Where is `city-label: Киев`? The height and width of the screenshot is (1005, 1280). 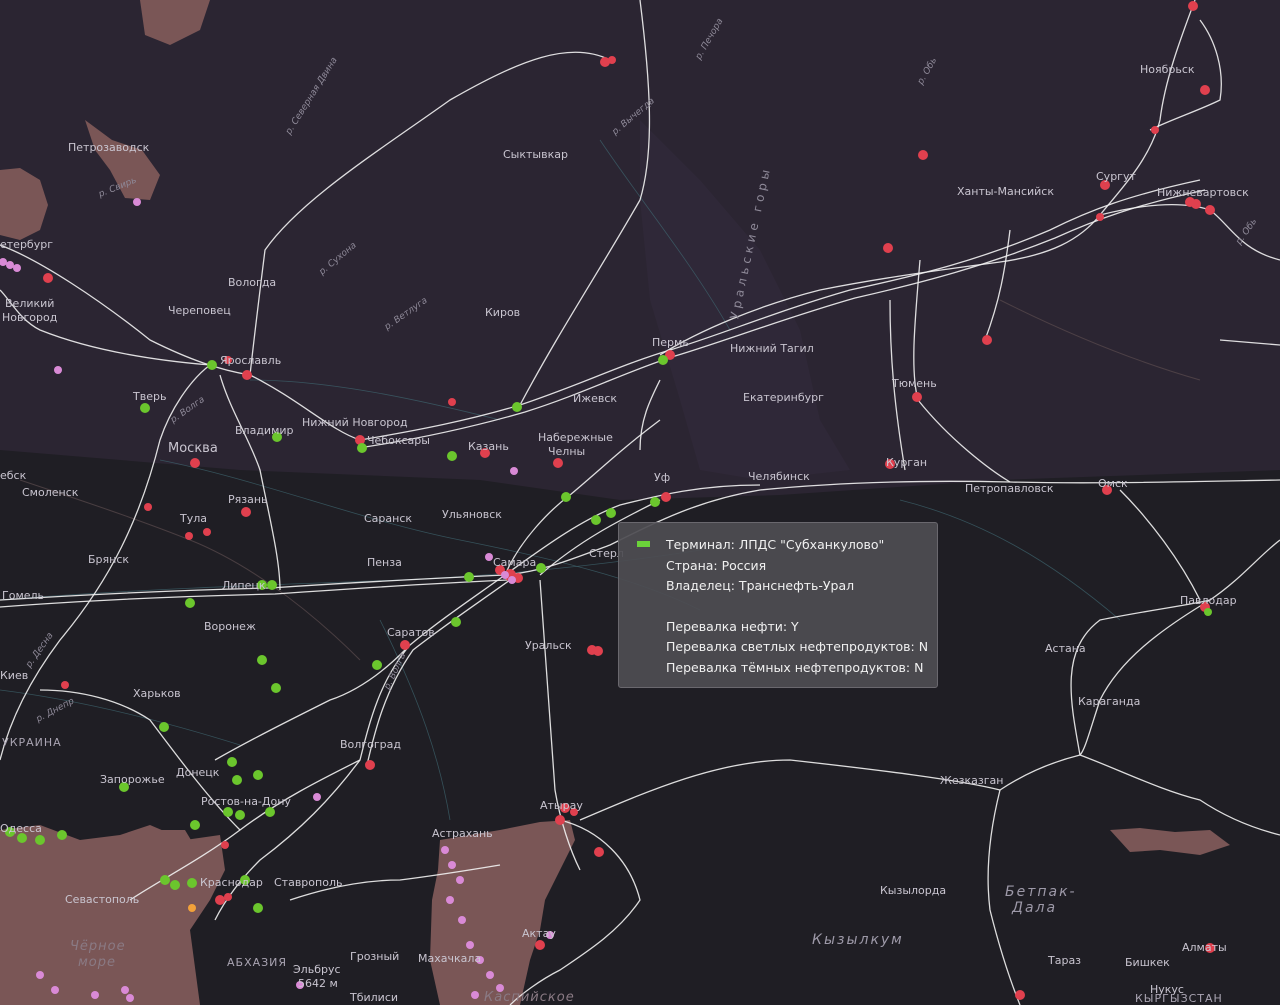 city-label: Киев is located at coordinates (14, 675).